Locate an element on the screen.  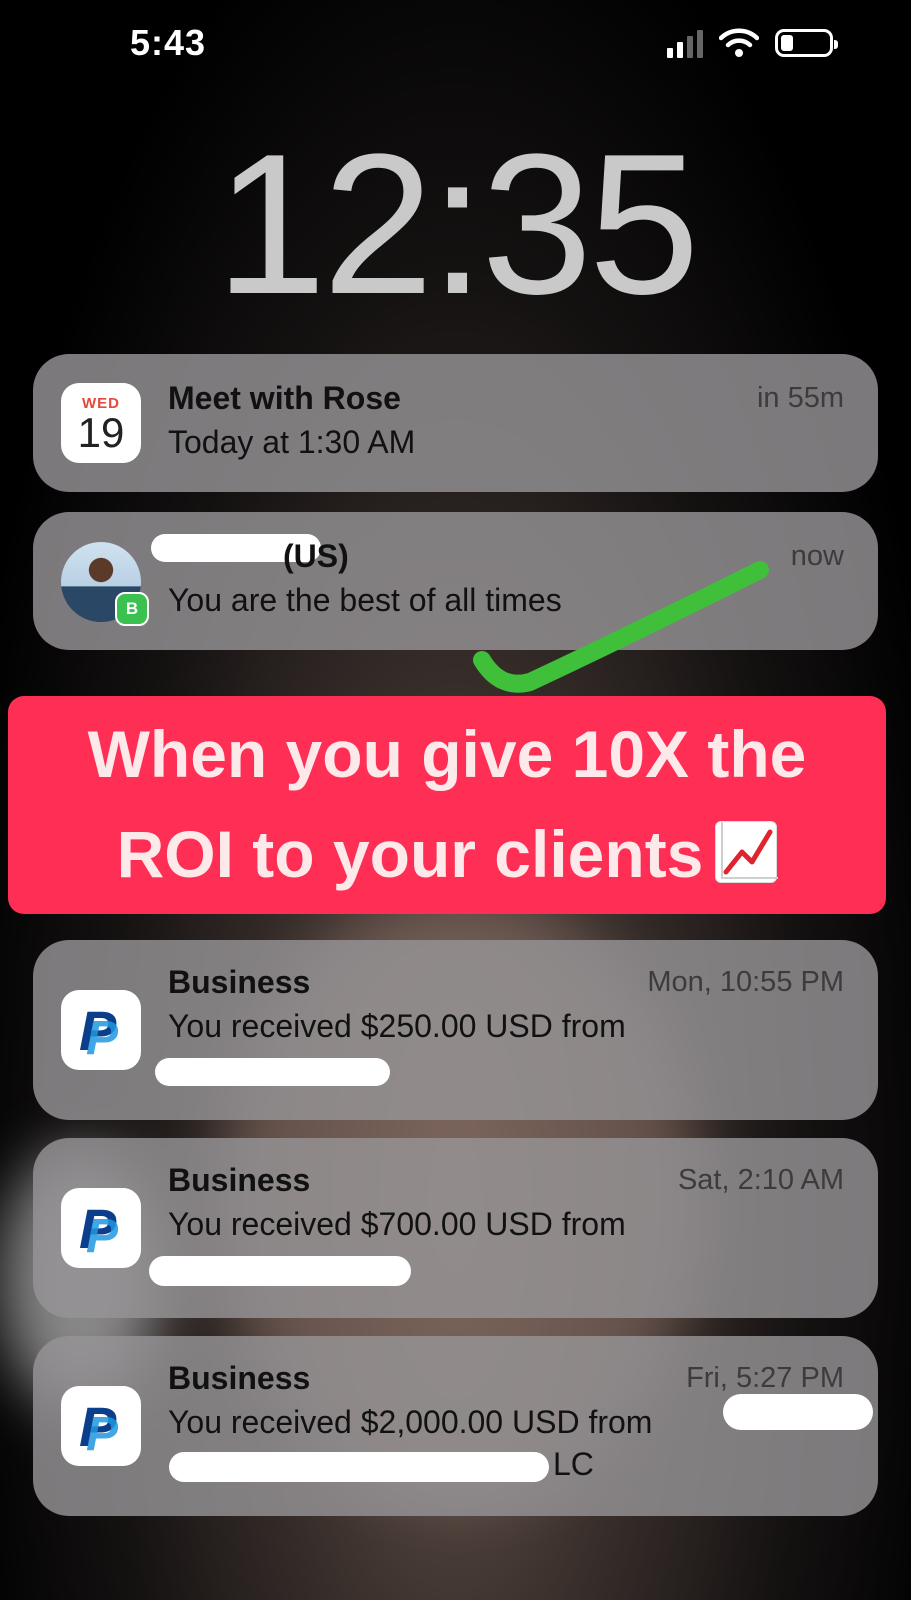
status-icons is located at coordinates (752, 43).